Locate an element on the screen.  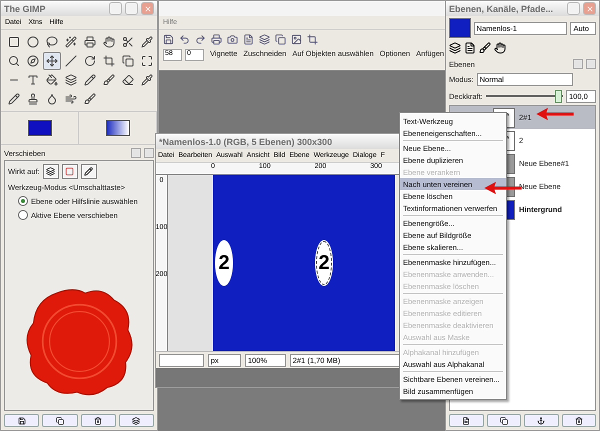
stamp-icon is located at coordinates (33, 99).